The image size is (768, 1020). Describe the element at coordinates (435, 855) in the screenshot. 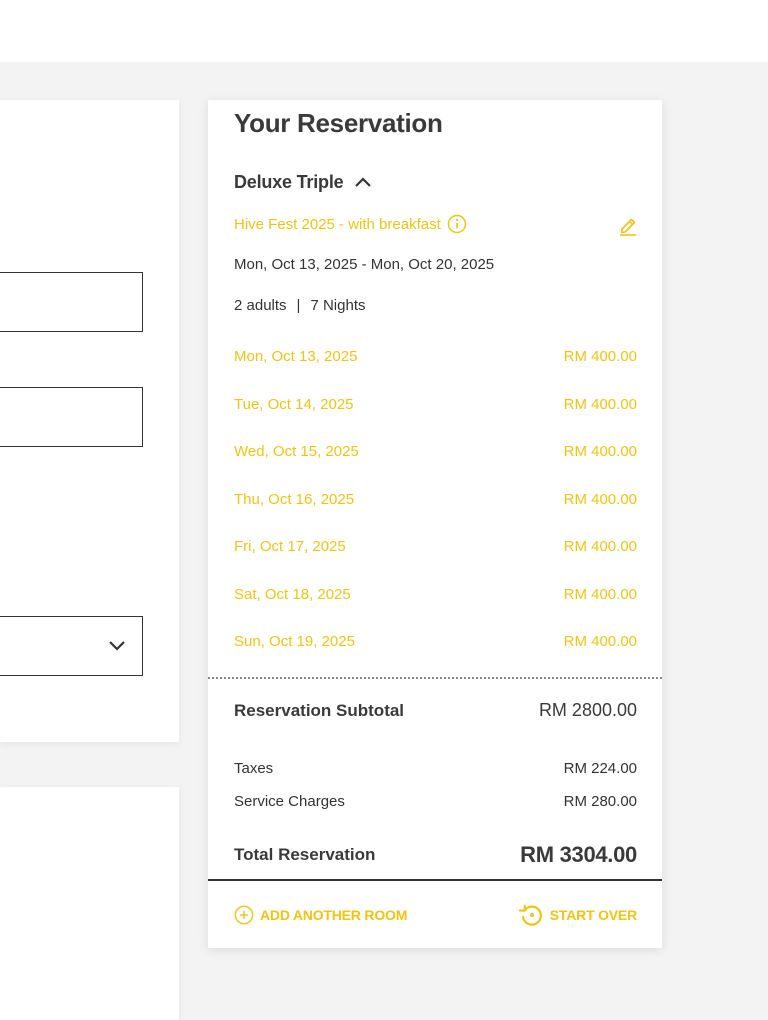

I see `total-row: Total Reservation RM 3304.00` at that location.